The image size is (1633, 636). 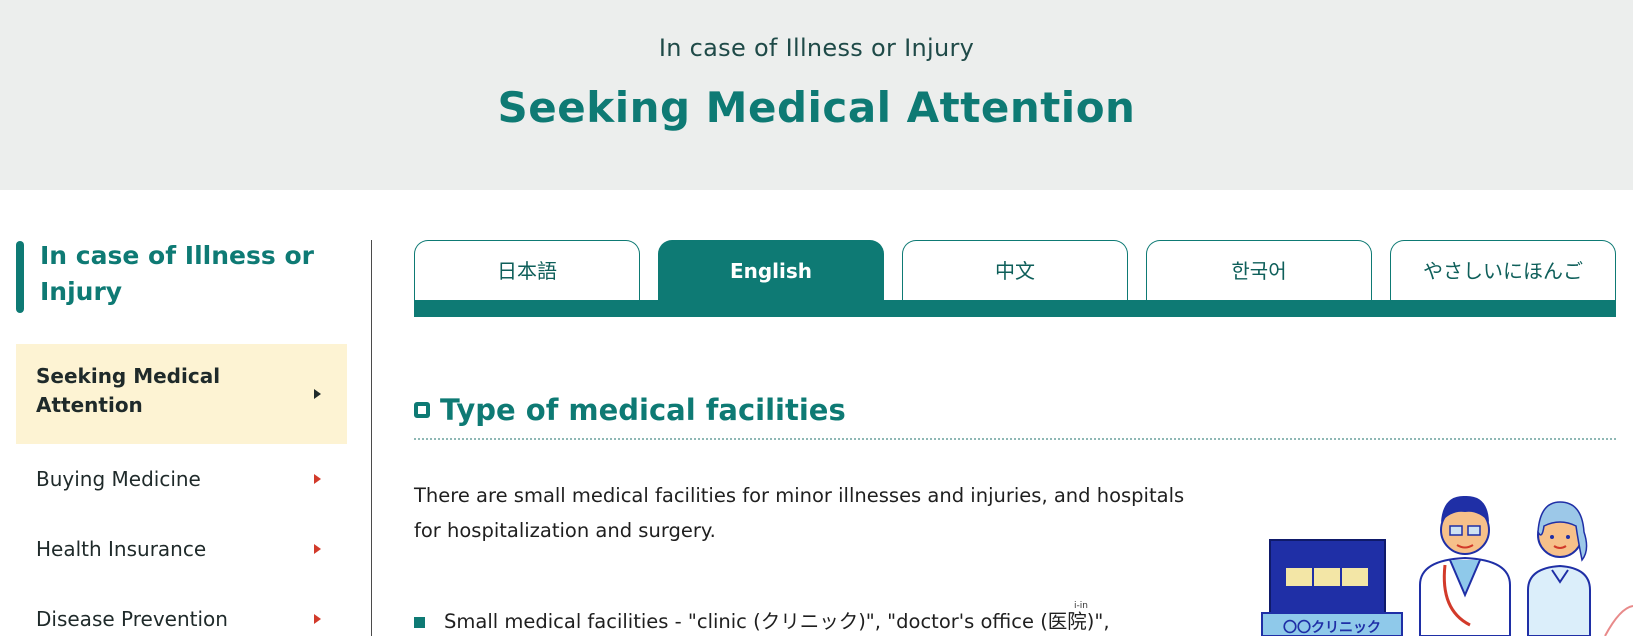 I want to click on clinic-sign-text: 〇〇クリニック, so click(x=1332, y=627).